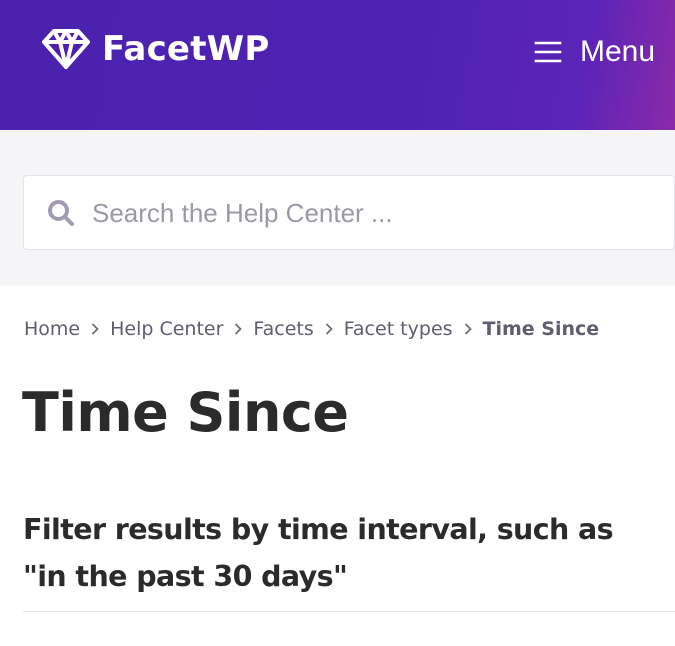  I want to click on breadcrumb-current: Time Since, so click(541, 329).